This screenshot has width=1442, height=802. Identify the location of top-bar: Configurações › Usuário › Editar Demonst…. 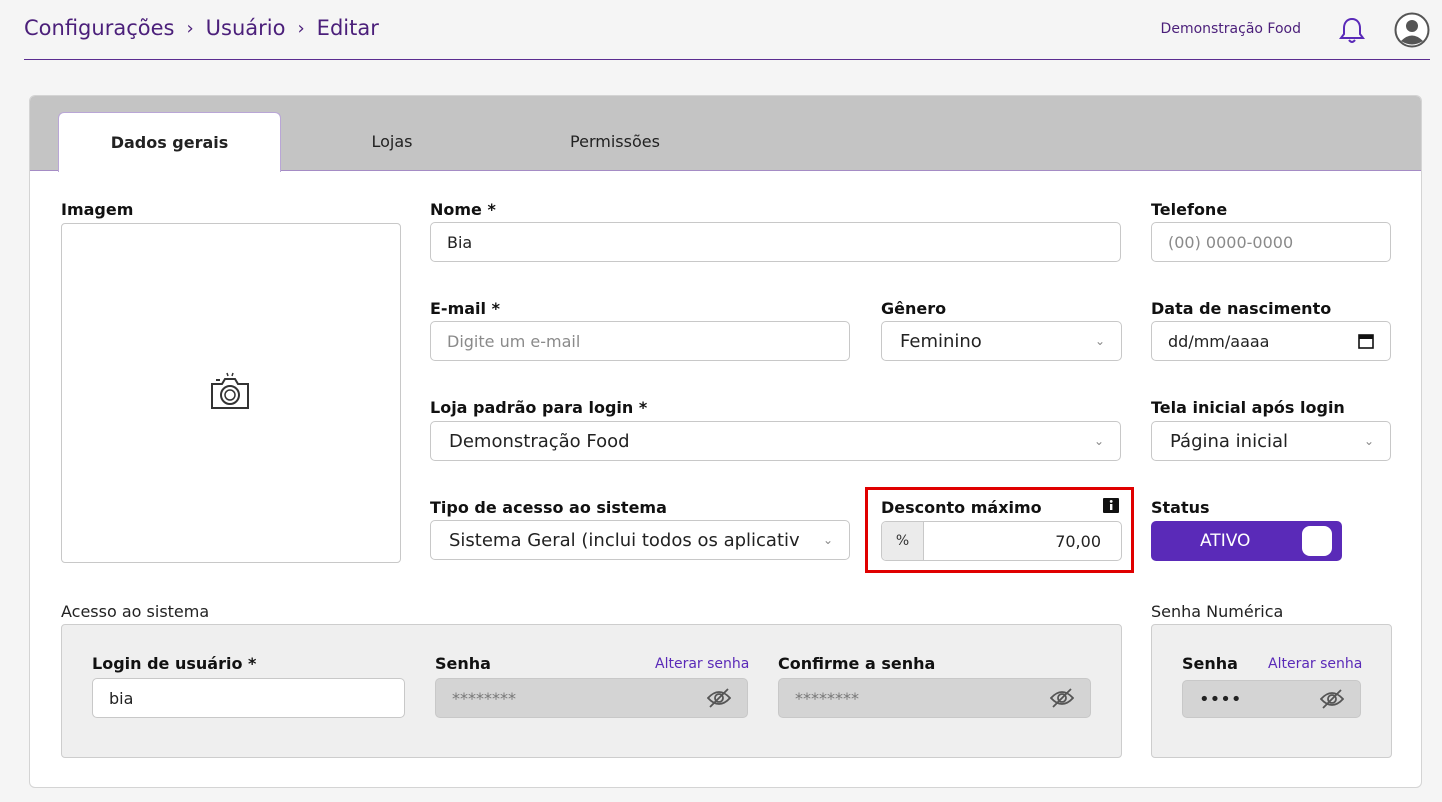
(727, 30).